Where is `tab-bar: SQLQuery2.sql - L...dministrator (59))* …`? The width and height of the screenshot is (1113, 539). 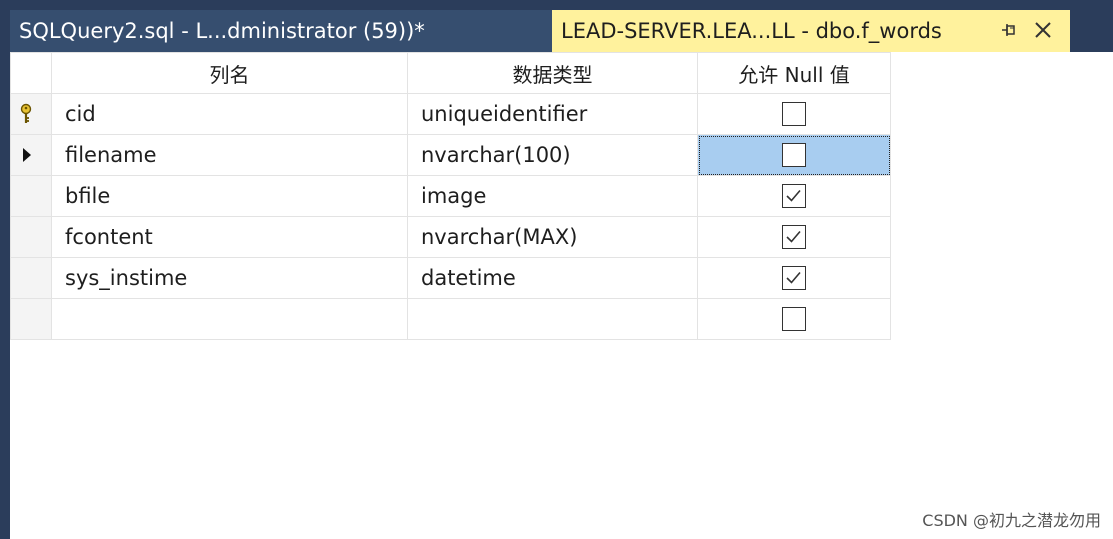
tab-bar: SQLQuery2.sql - L...dministrator (59))* … is located at coordinates (556, 26).